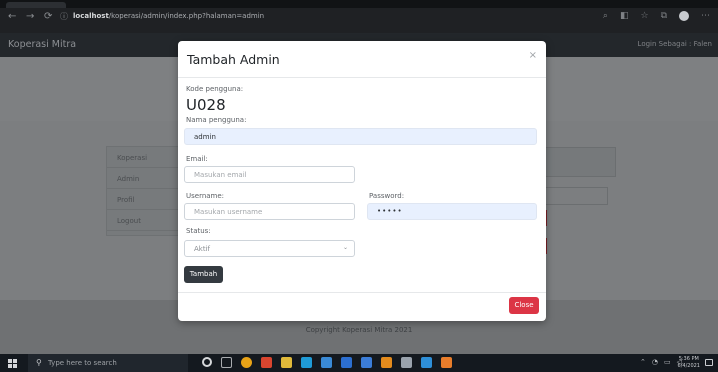 The height and width of the screenshot is (372, 718). Describe the element at coordinates (269, 211) in the screenshot. I see `username-input: Masukan username` at that location.